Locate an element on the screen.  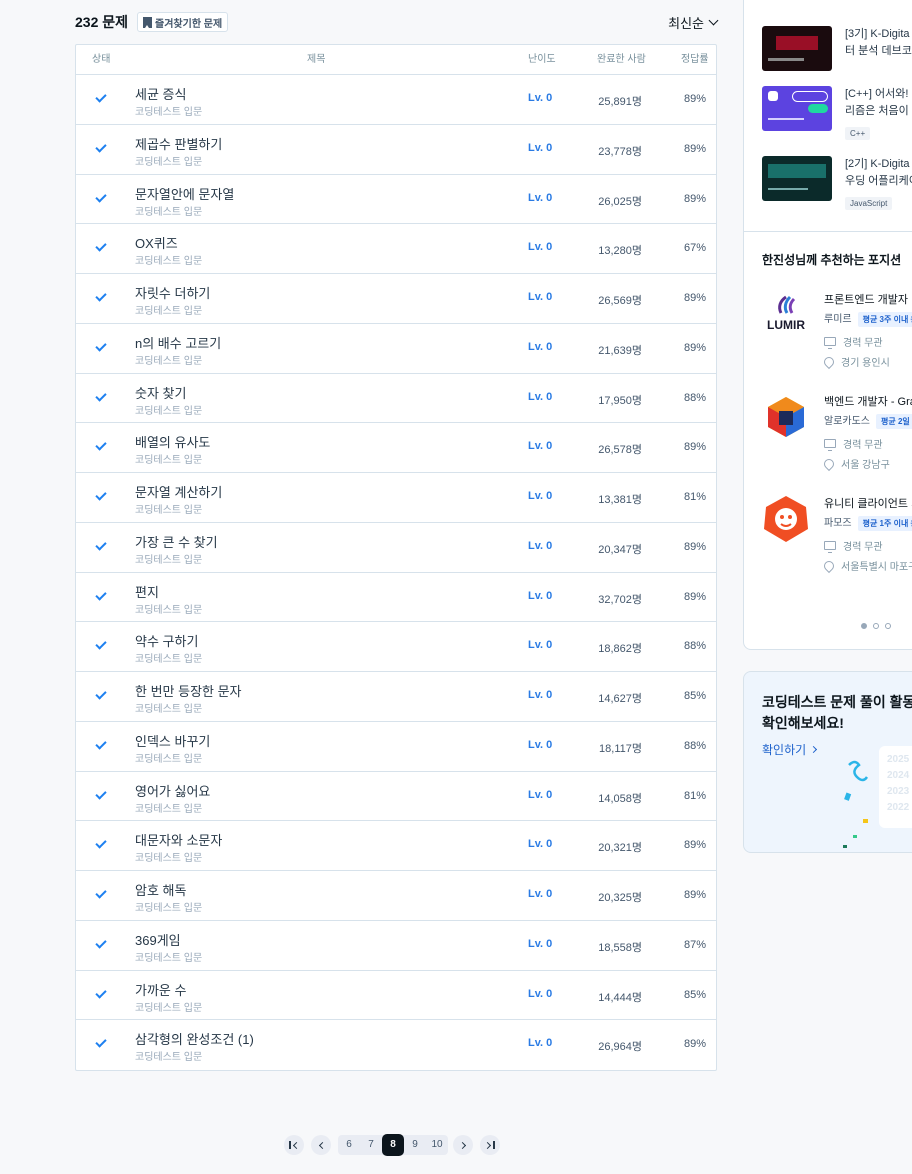
table-row: 암호 해독 코딩테스트 입문 Lv. 0 20,325명 89% is located at coordinates (396, 896).